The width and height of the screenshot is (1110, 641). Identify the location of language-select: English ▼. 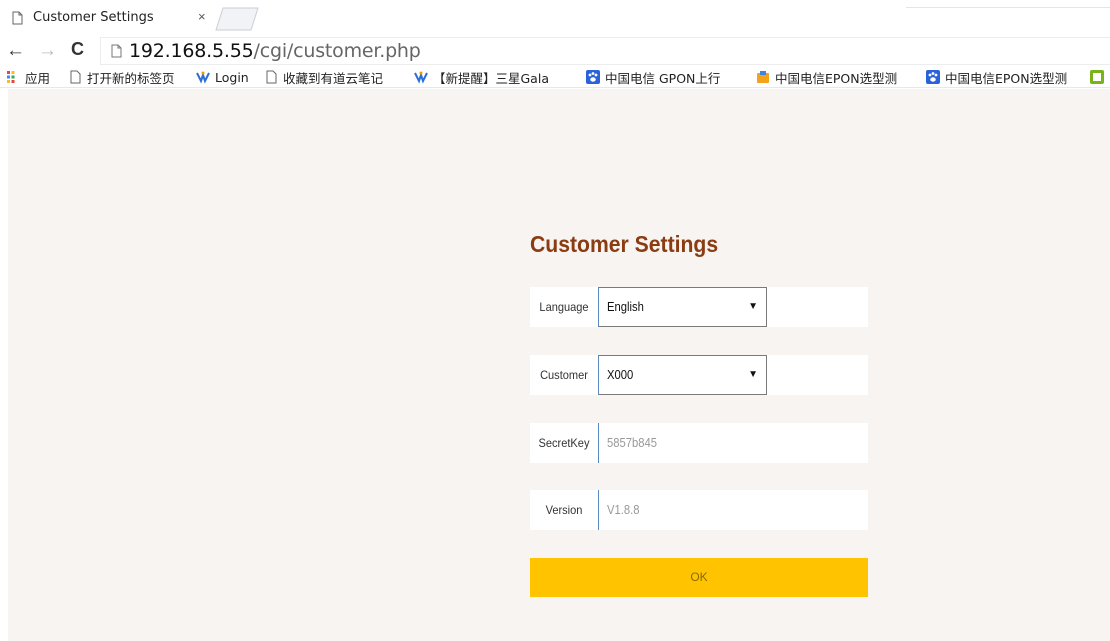
(682, 307).